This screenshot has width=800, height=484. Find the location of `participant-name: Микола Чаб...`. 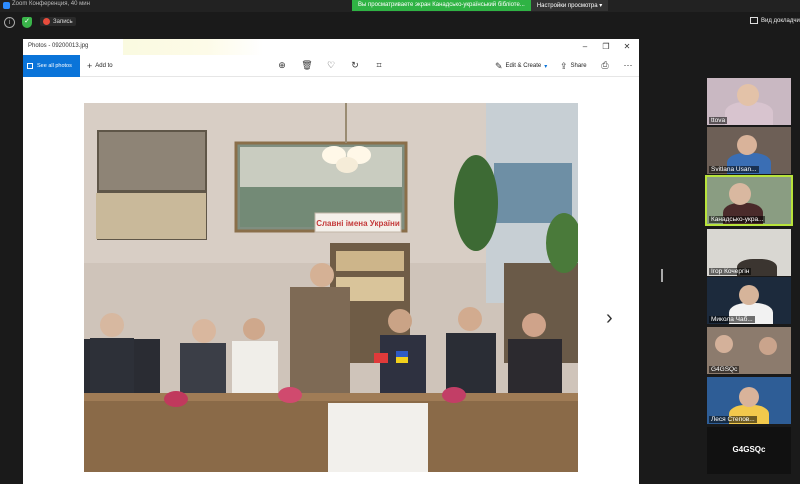

participant-name: Микола Чаб... is located at coordinates (732, 319).